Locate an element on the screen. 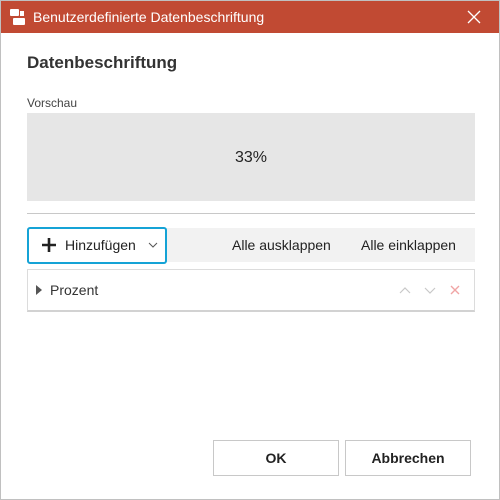 Image resolution: width=500 pixels, height=500 pixels. ok-button: OK is located at coordinates (276, 458).